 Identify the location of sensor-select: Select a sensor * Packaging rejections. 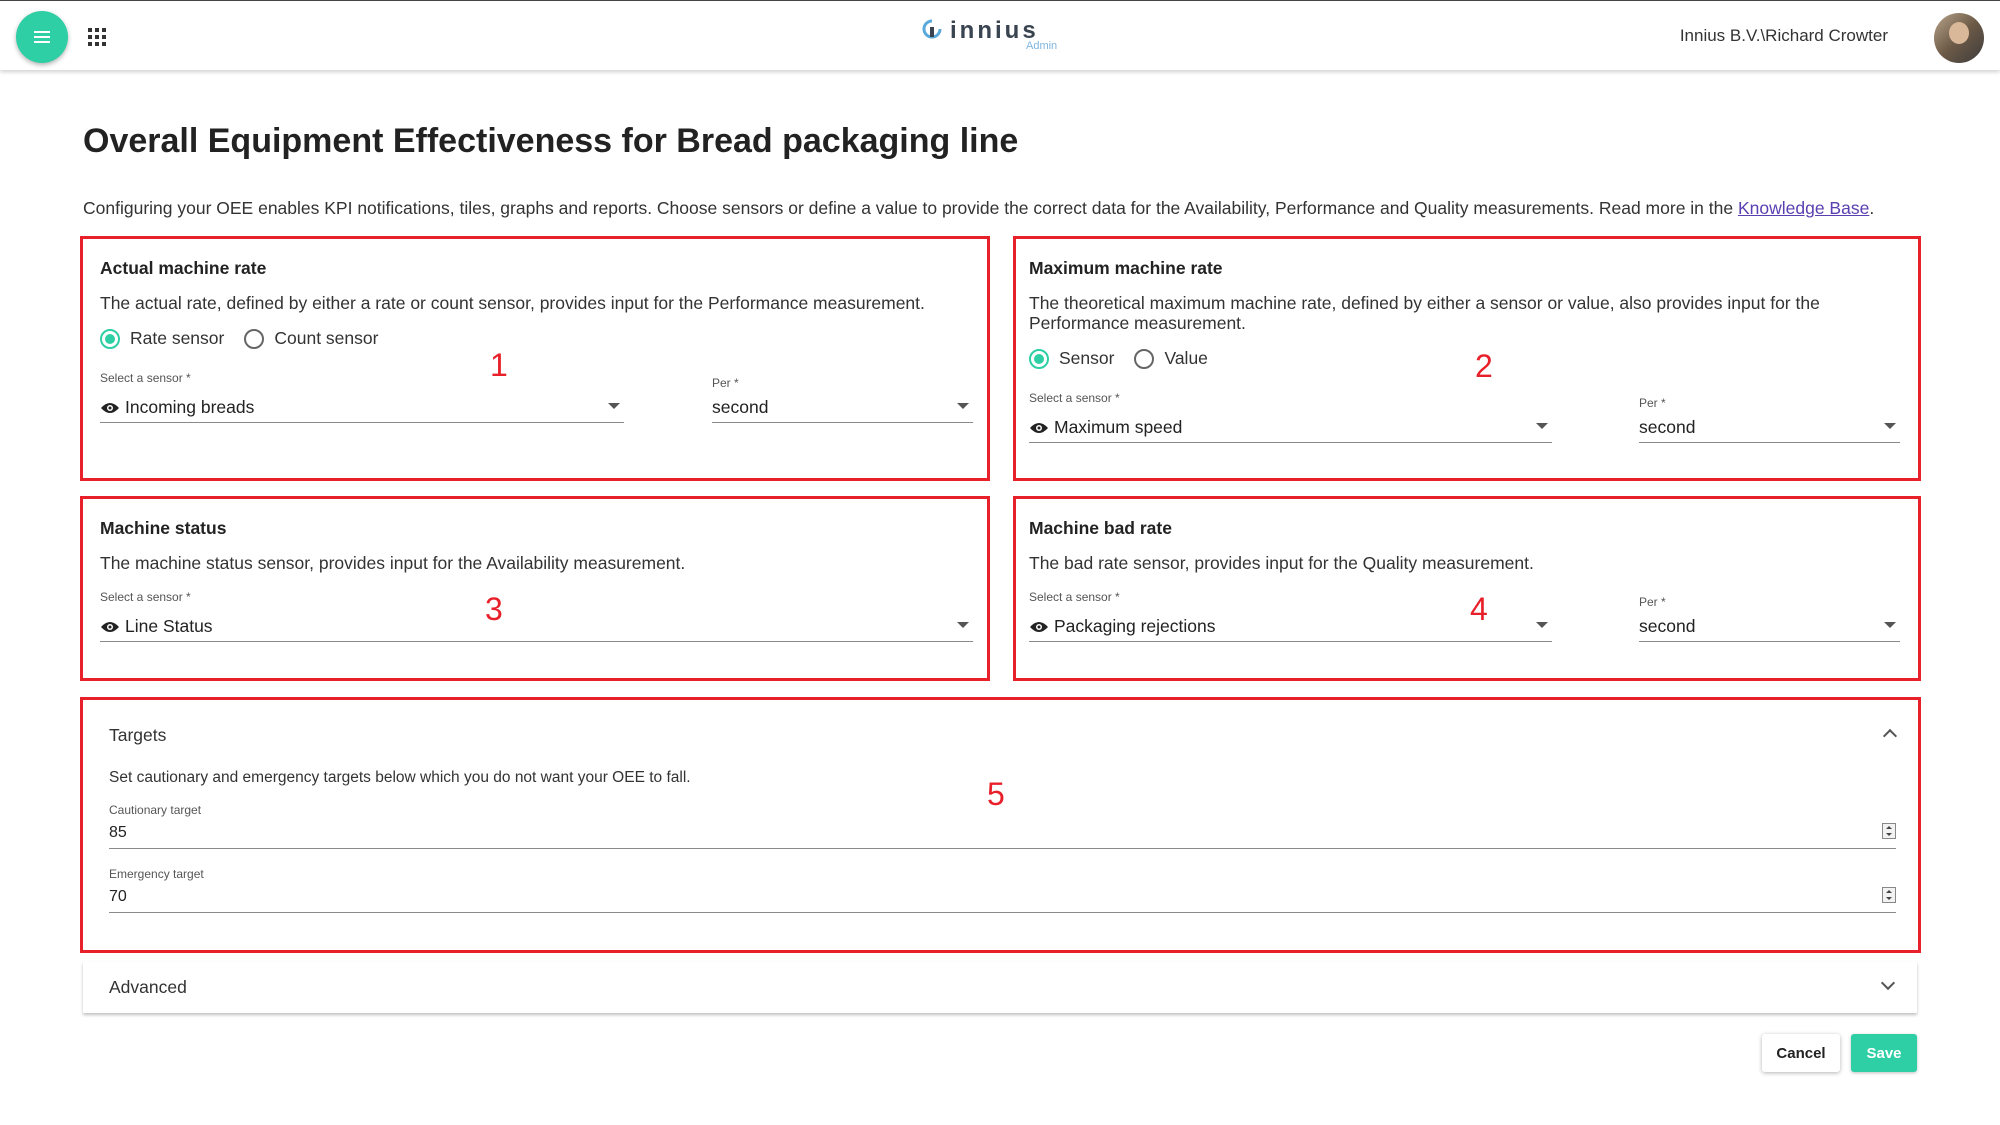
(1290, 616).